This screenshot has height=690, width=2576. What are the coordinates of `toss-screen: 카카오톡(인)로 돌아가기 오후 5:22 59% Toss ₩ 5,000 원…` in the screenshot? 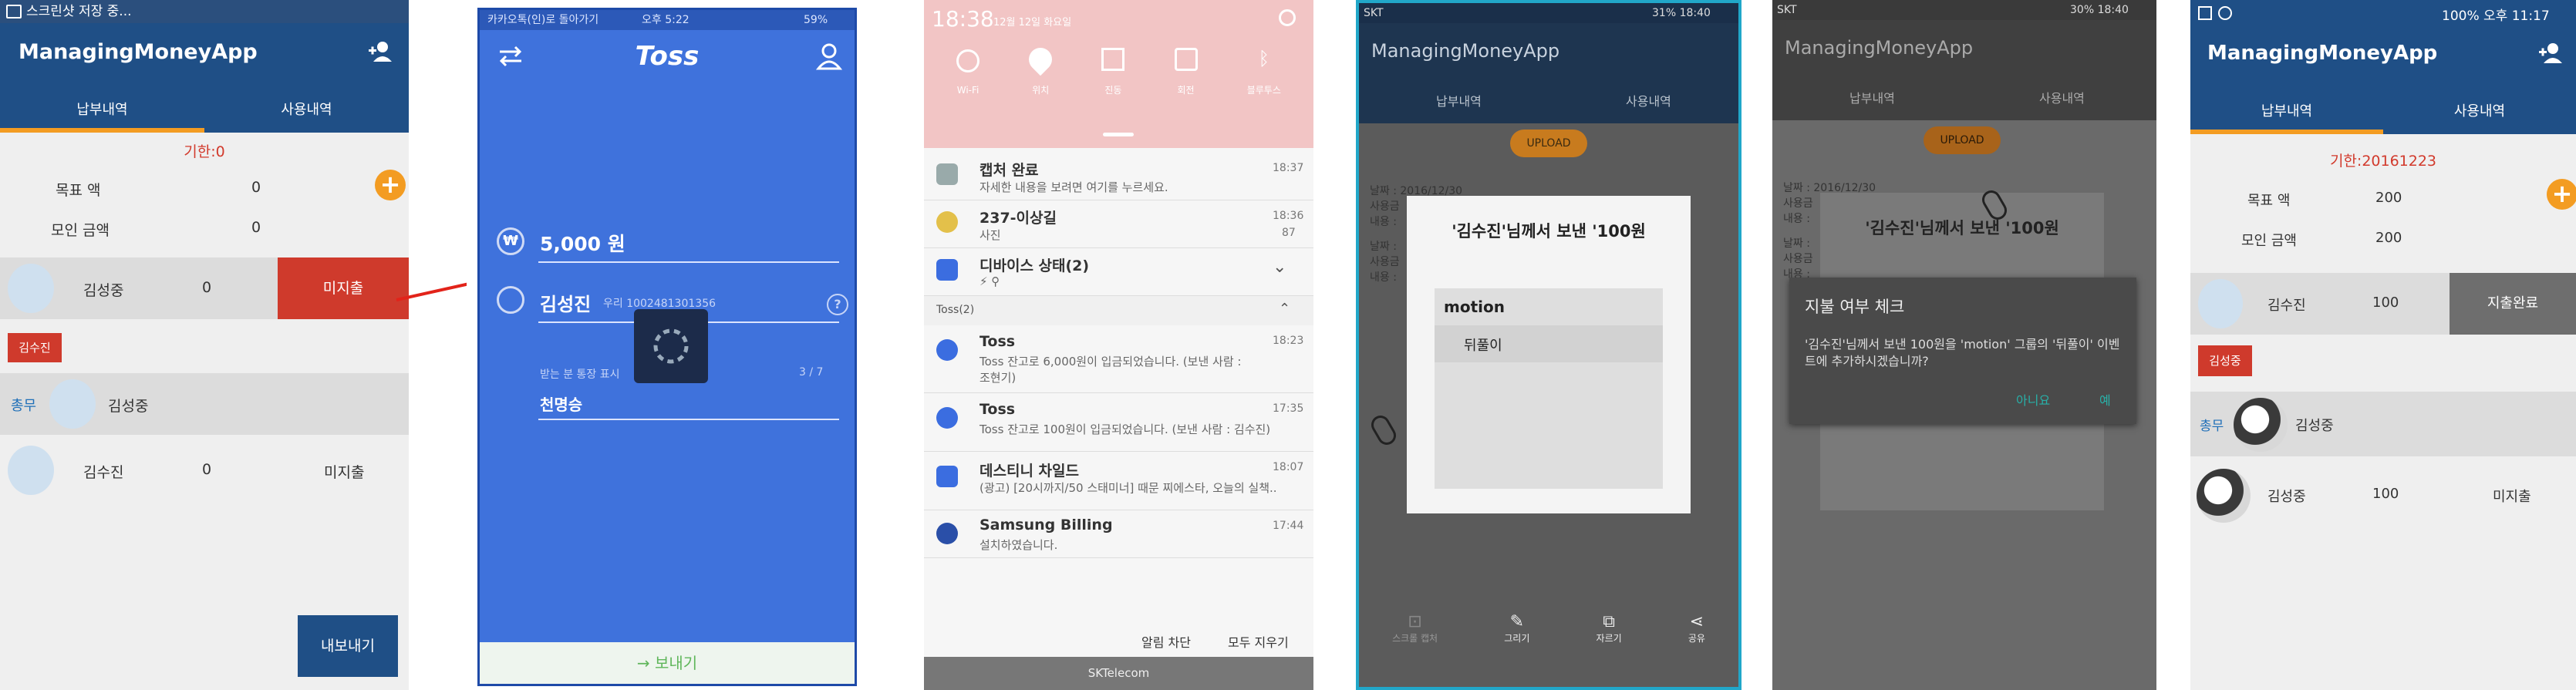 It's located at (667, 347).